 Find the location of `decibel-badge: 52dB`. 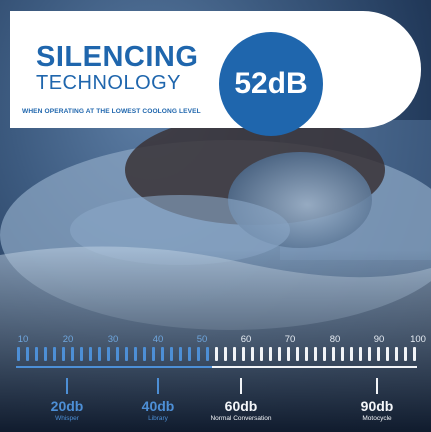

decibel-badge: 52dB is located at coordinates (271, 84).